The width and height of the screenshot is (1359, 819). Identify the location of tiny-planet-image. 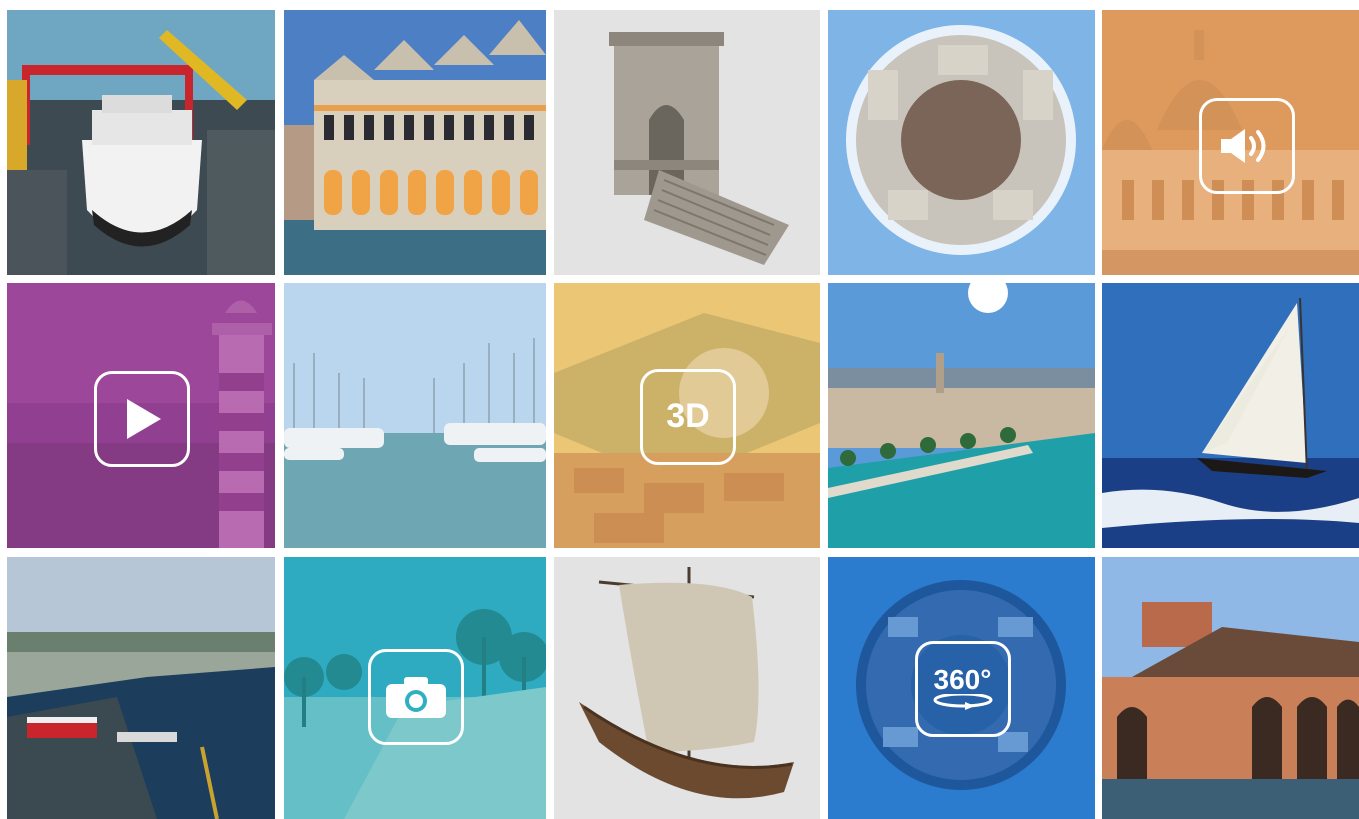
(961, 142).